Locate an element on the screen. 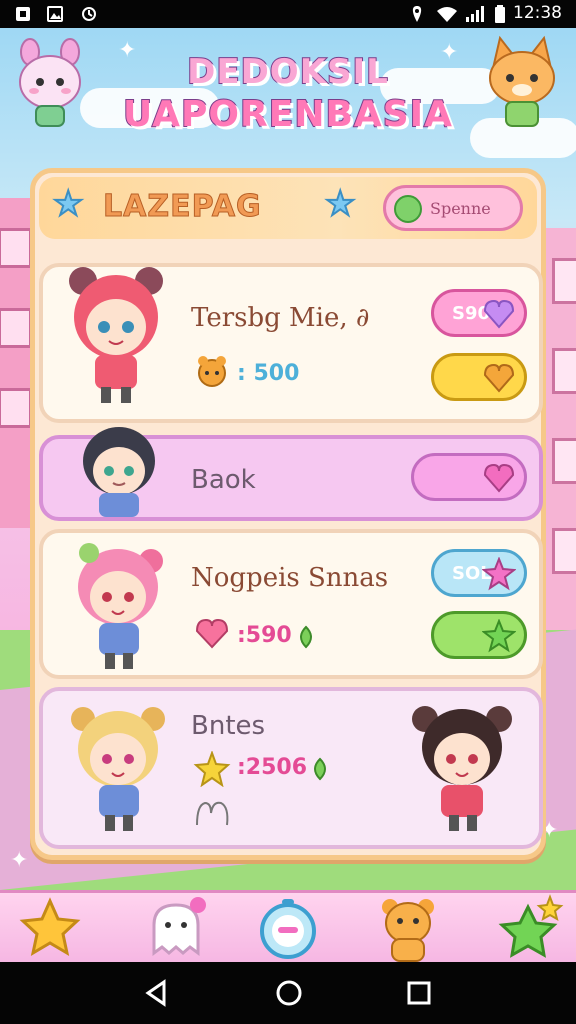  location-icon is located at coordinates (417, 14).